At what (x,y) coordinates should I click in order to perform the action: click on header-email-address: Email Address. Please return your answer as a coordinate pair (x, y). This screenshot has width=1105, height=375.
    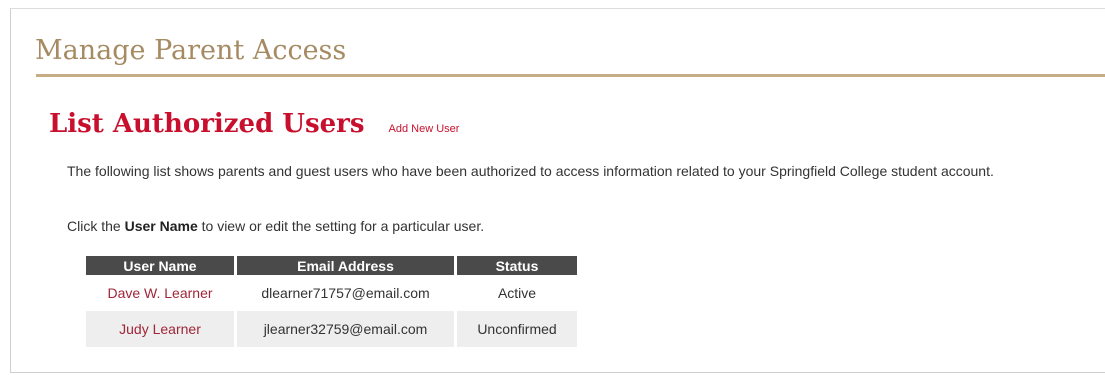
    Looking at the image, I should click on (344, 265).